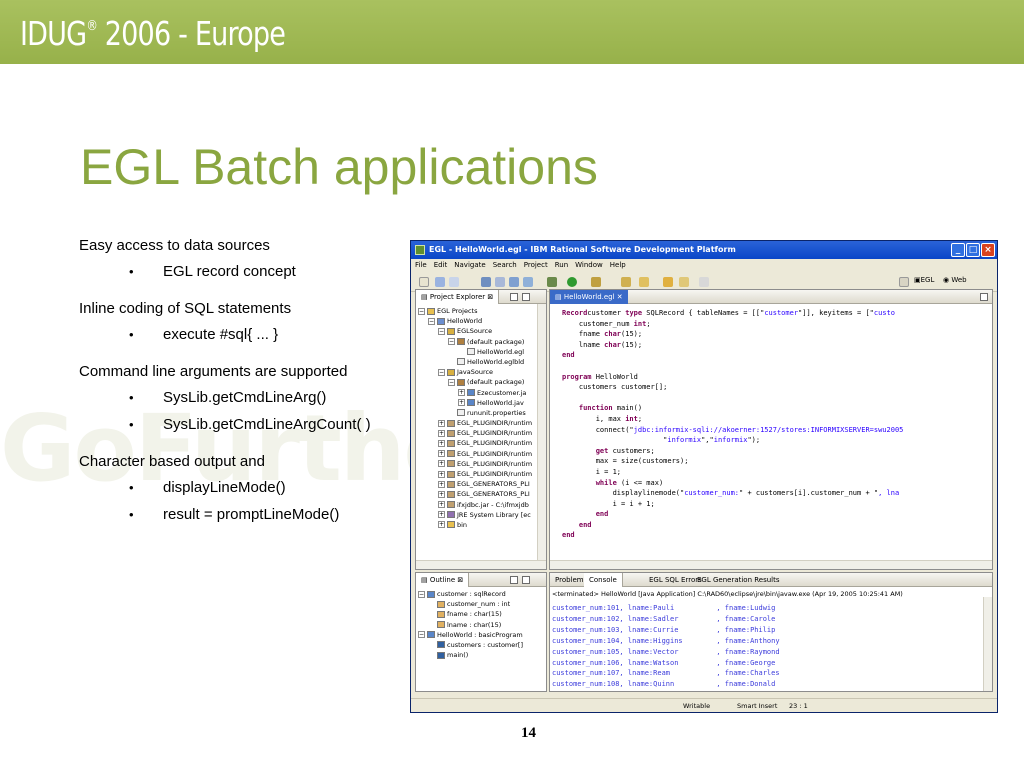  I want to click on tree-item: customer_num : int, so click(478, 604).